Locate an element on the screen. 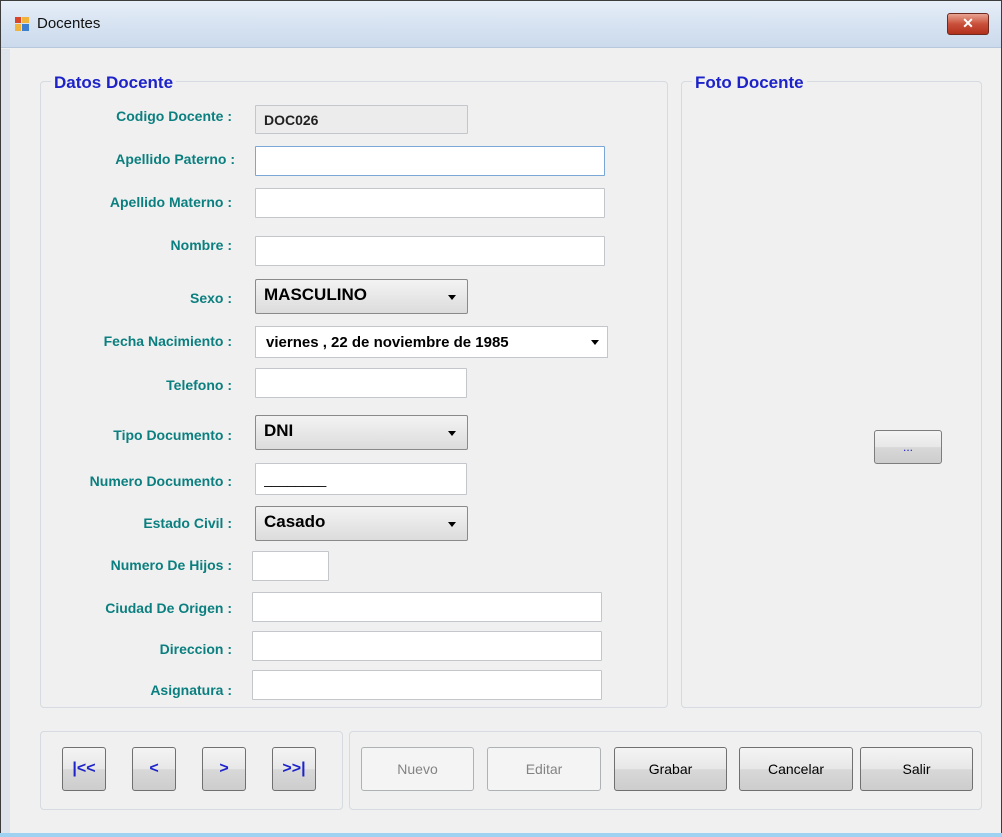 This screenshot has height=837, width=1002. label-tipo-documento: Tipo Documento : is located at coordinates (172, 435).